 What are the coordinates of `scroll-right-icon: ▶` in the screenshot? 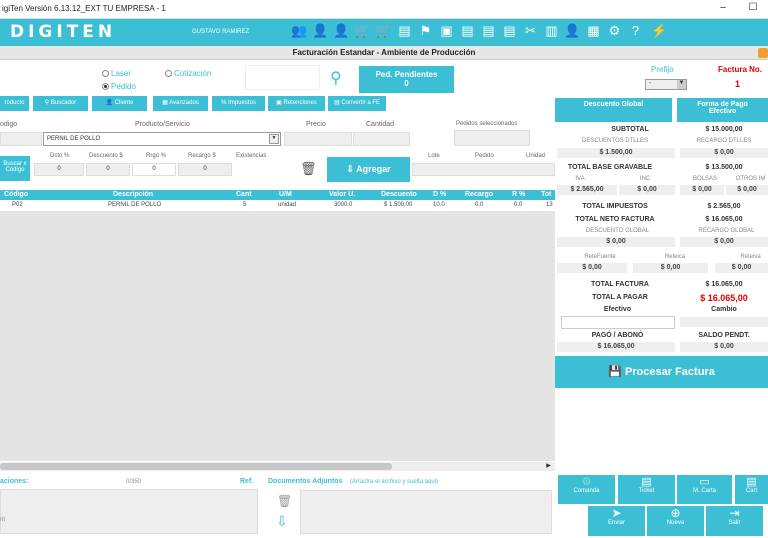 It's located at (548, 466).